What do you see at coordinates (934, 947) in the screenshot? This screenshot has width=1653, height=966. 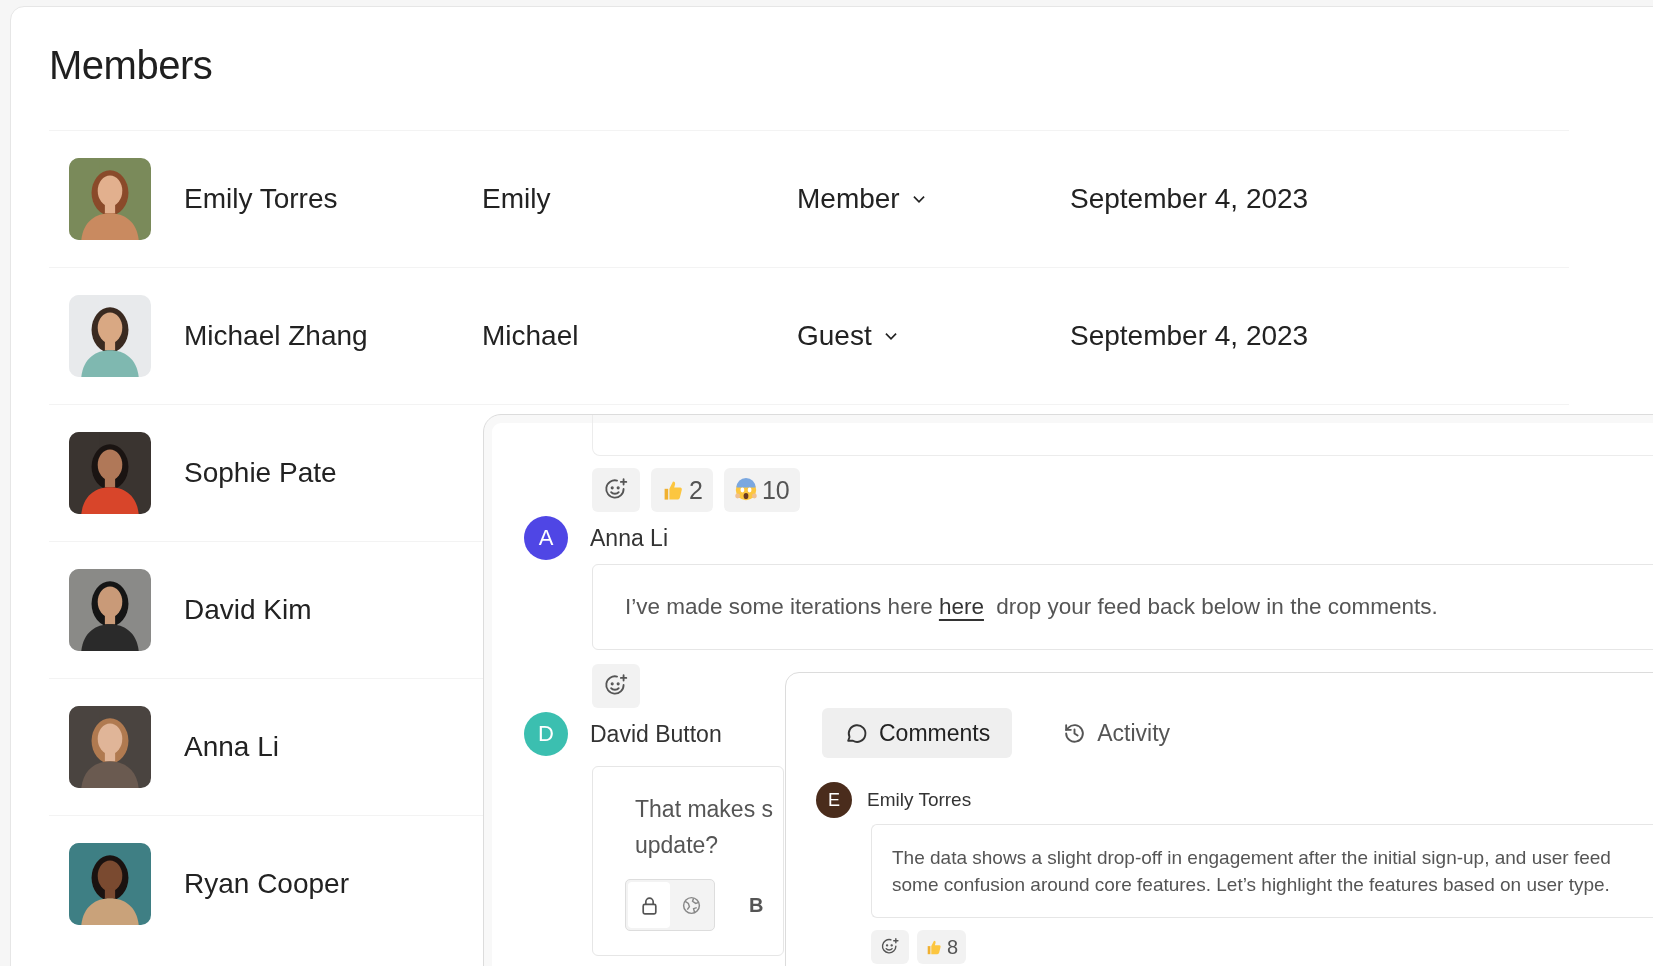 I see `thumbs-up-icon` at bounding box center [934, 947].